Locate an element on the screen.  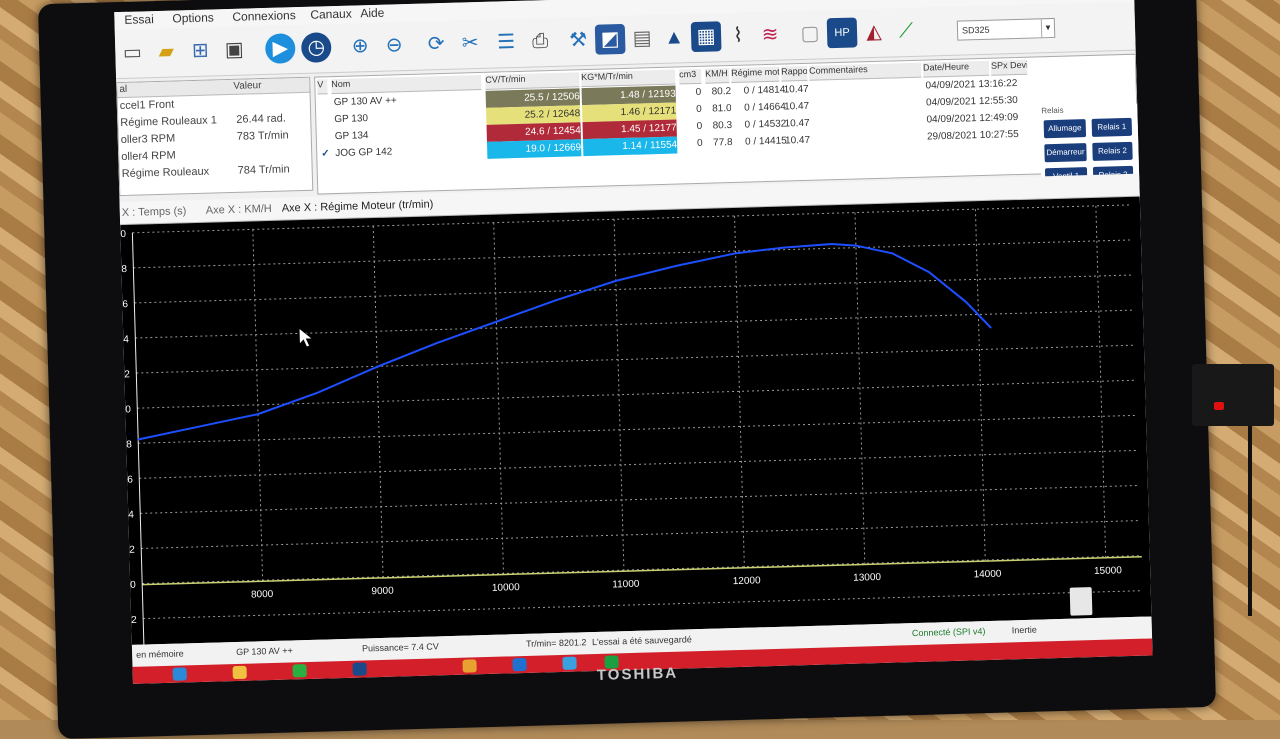
tab-axe-temps: X : Temps (s) is located at coordinates (154, 212).